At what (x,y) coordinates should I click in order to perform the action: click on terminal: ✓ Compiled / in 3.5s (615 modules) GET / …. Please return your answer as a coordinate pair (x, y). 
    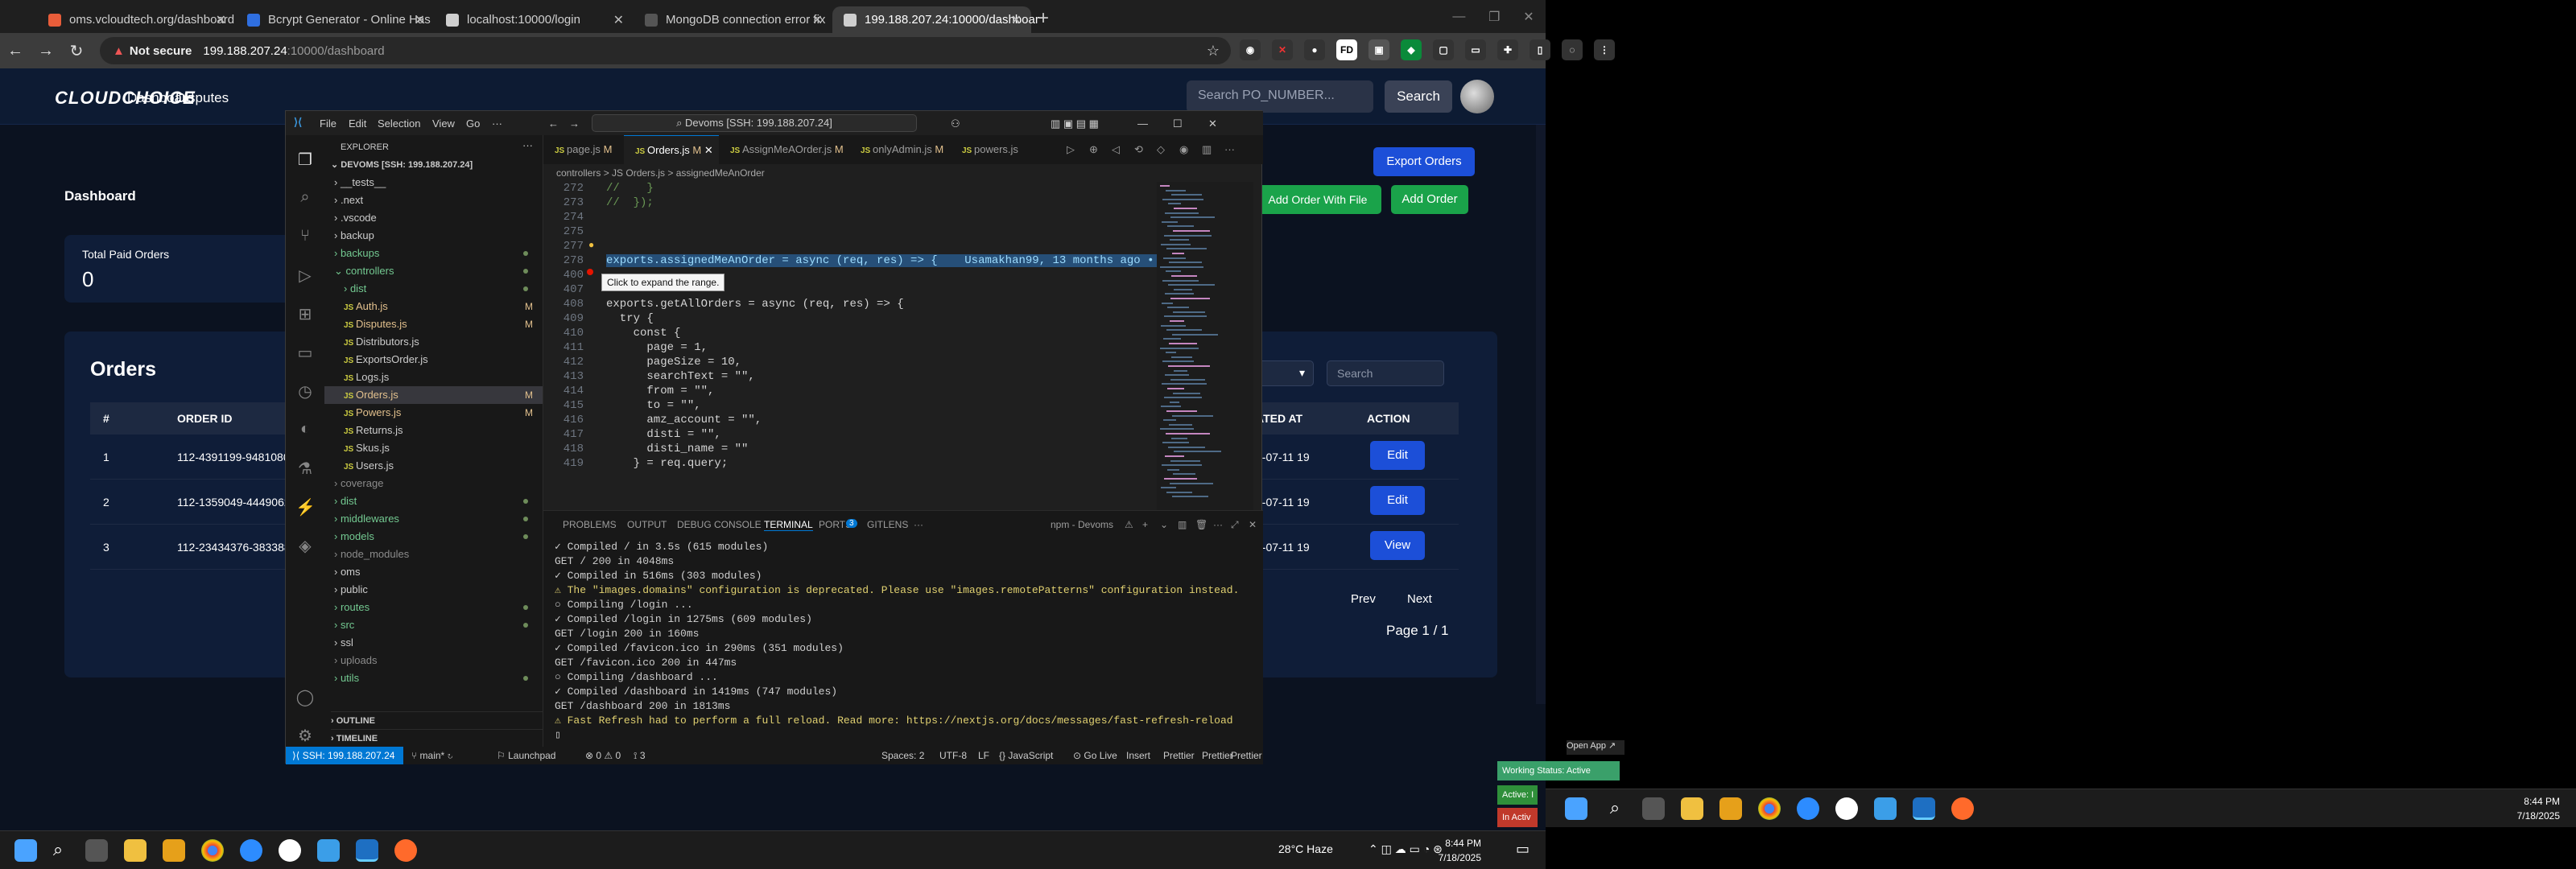
    Looking at the image, I should click on (903, 642).